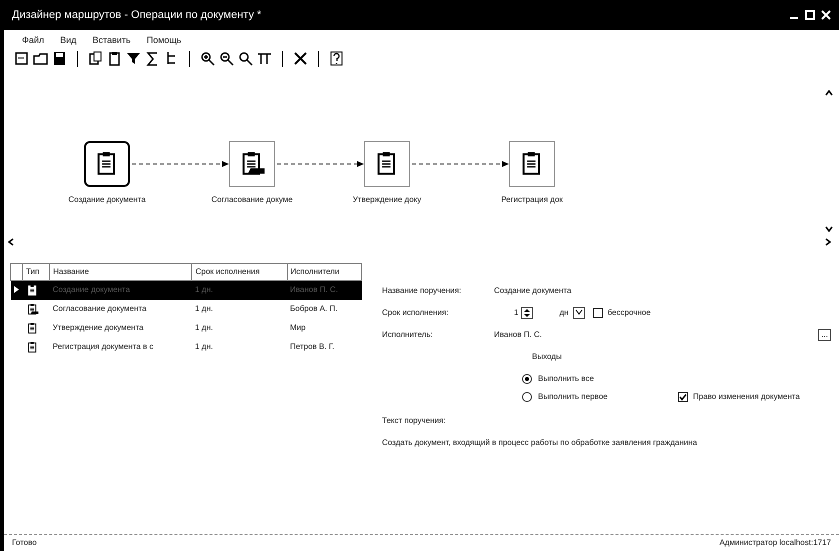  Describe the element at coordinates (829, 229) in the screenshot. I see `scroll-down-icon` at that location.